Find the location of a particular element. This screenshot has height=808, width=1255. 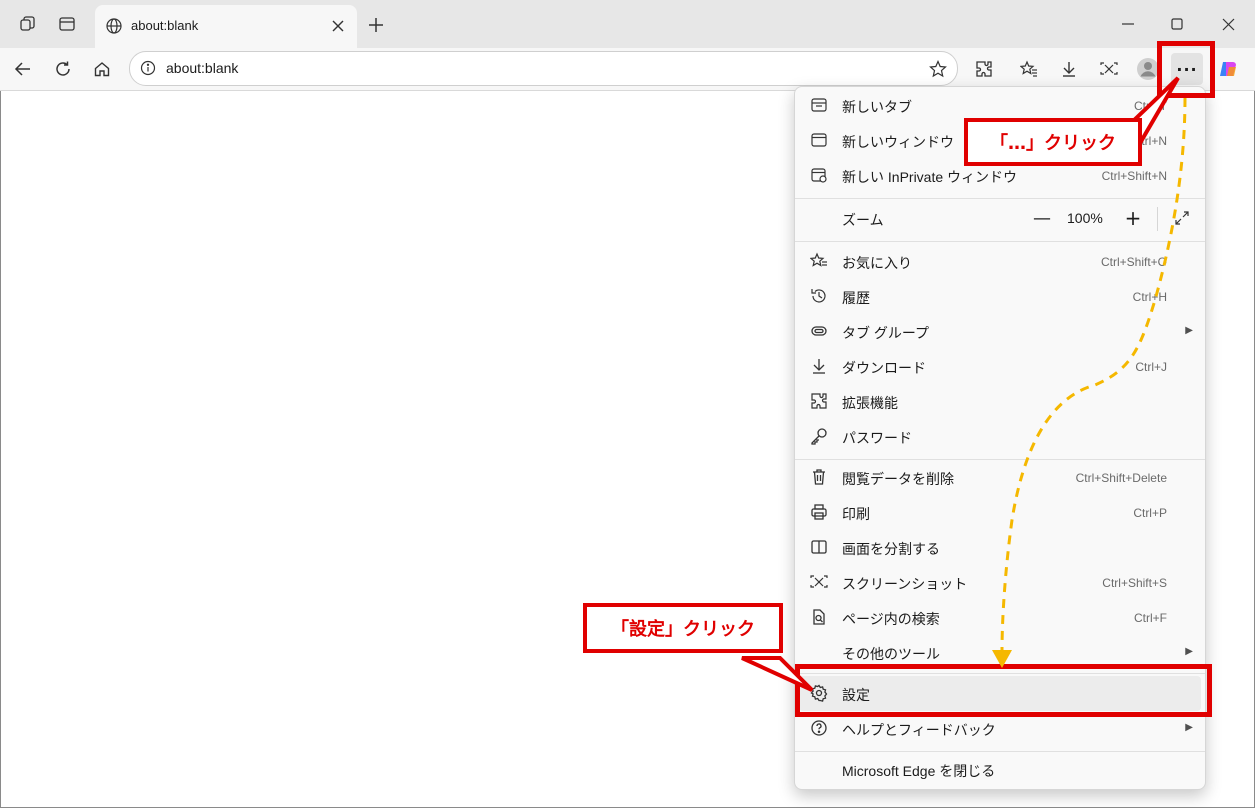

settings-callout-pointer is located at coordinates (777, 674).